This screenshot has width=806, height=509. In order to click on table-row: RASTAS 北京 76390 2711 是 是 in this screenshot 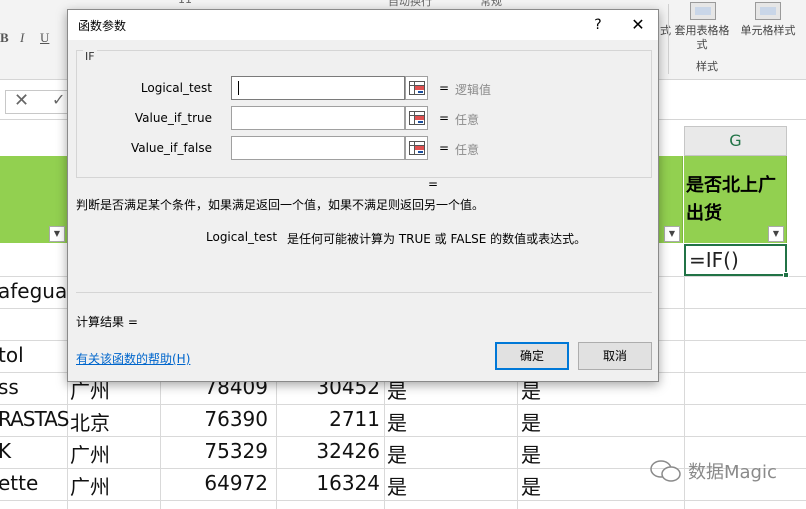, I will do `click(403, 420)`.